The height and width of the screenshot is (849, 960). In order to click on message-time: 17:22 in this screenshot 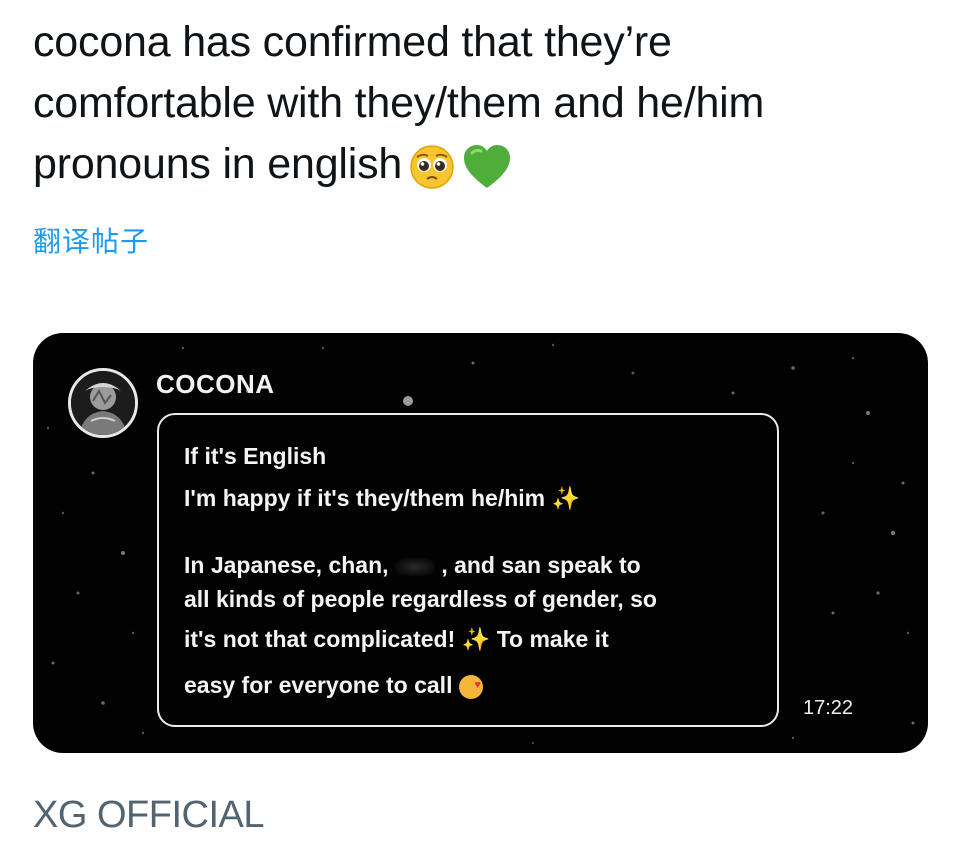, I will do `click(828, 708)`.